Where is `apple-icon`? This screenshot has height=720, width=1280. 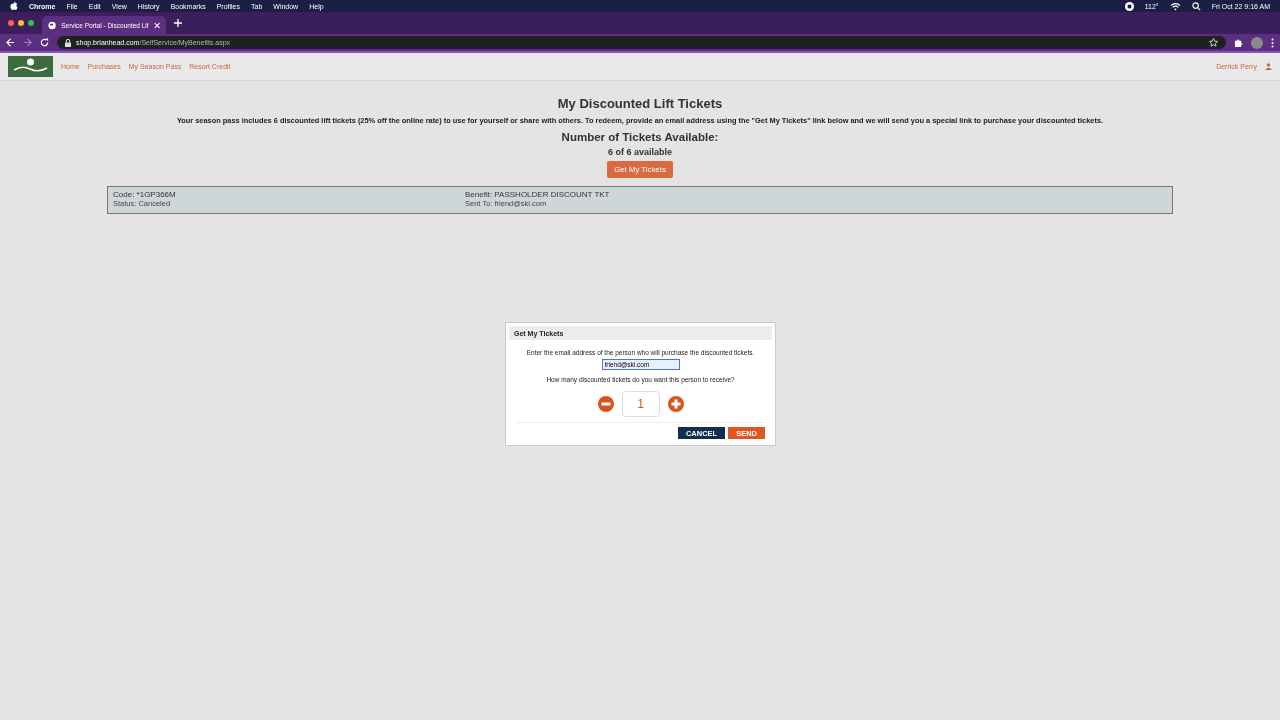
apple-icon is located at coordinates (14, 6).